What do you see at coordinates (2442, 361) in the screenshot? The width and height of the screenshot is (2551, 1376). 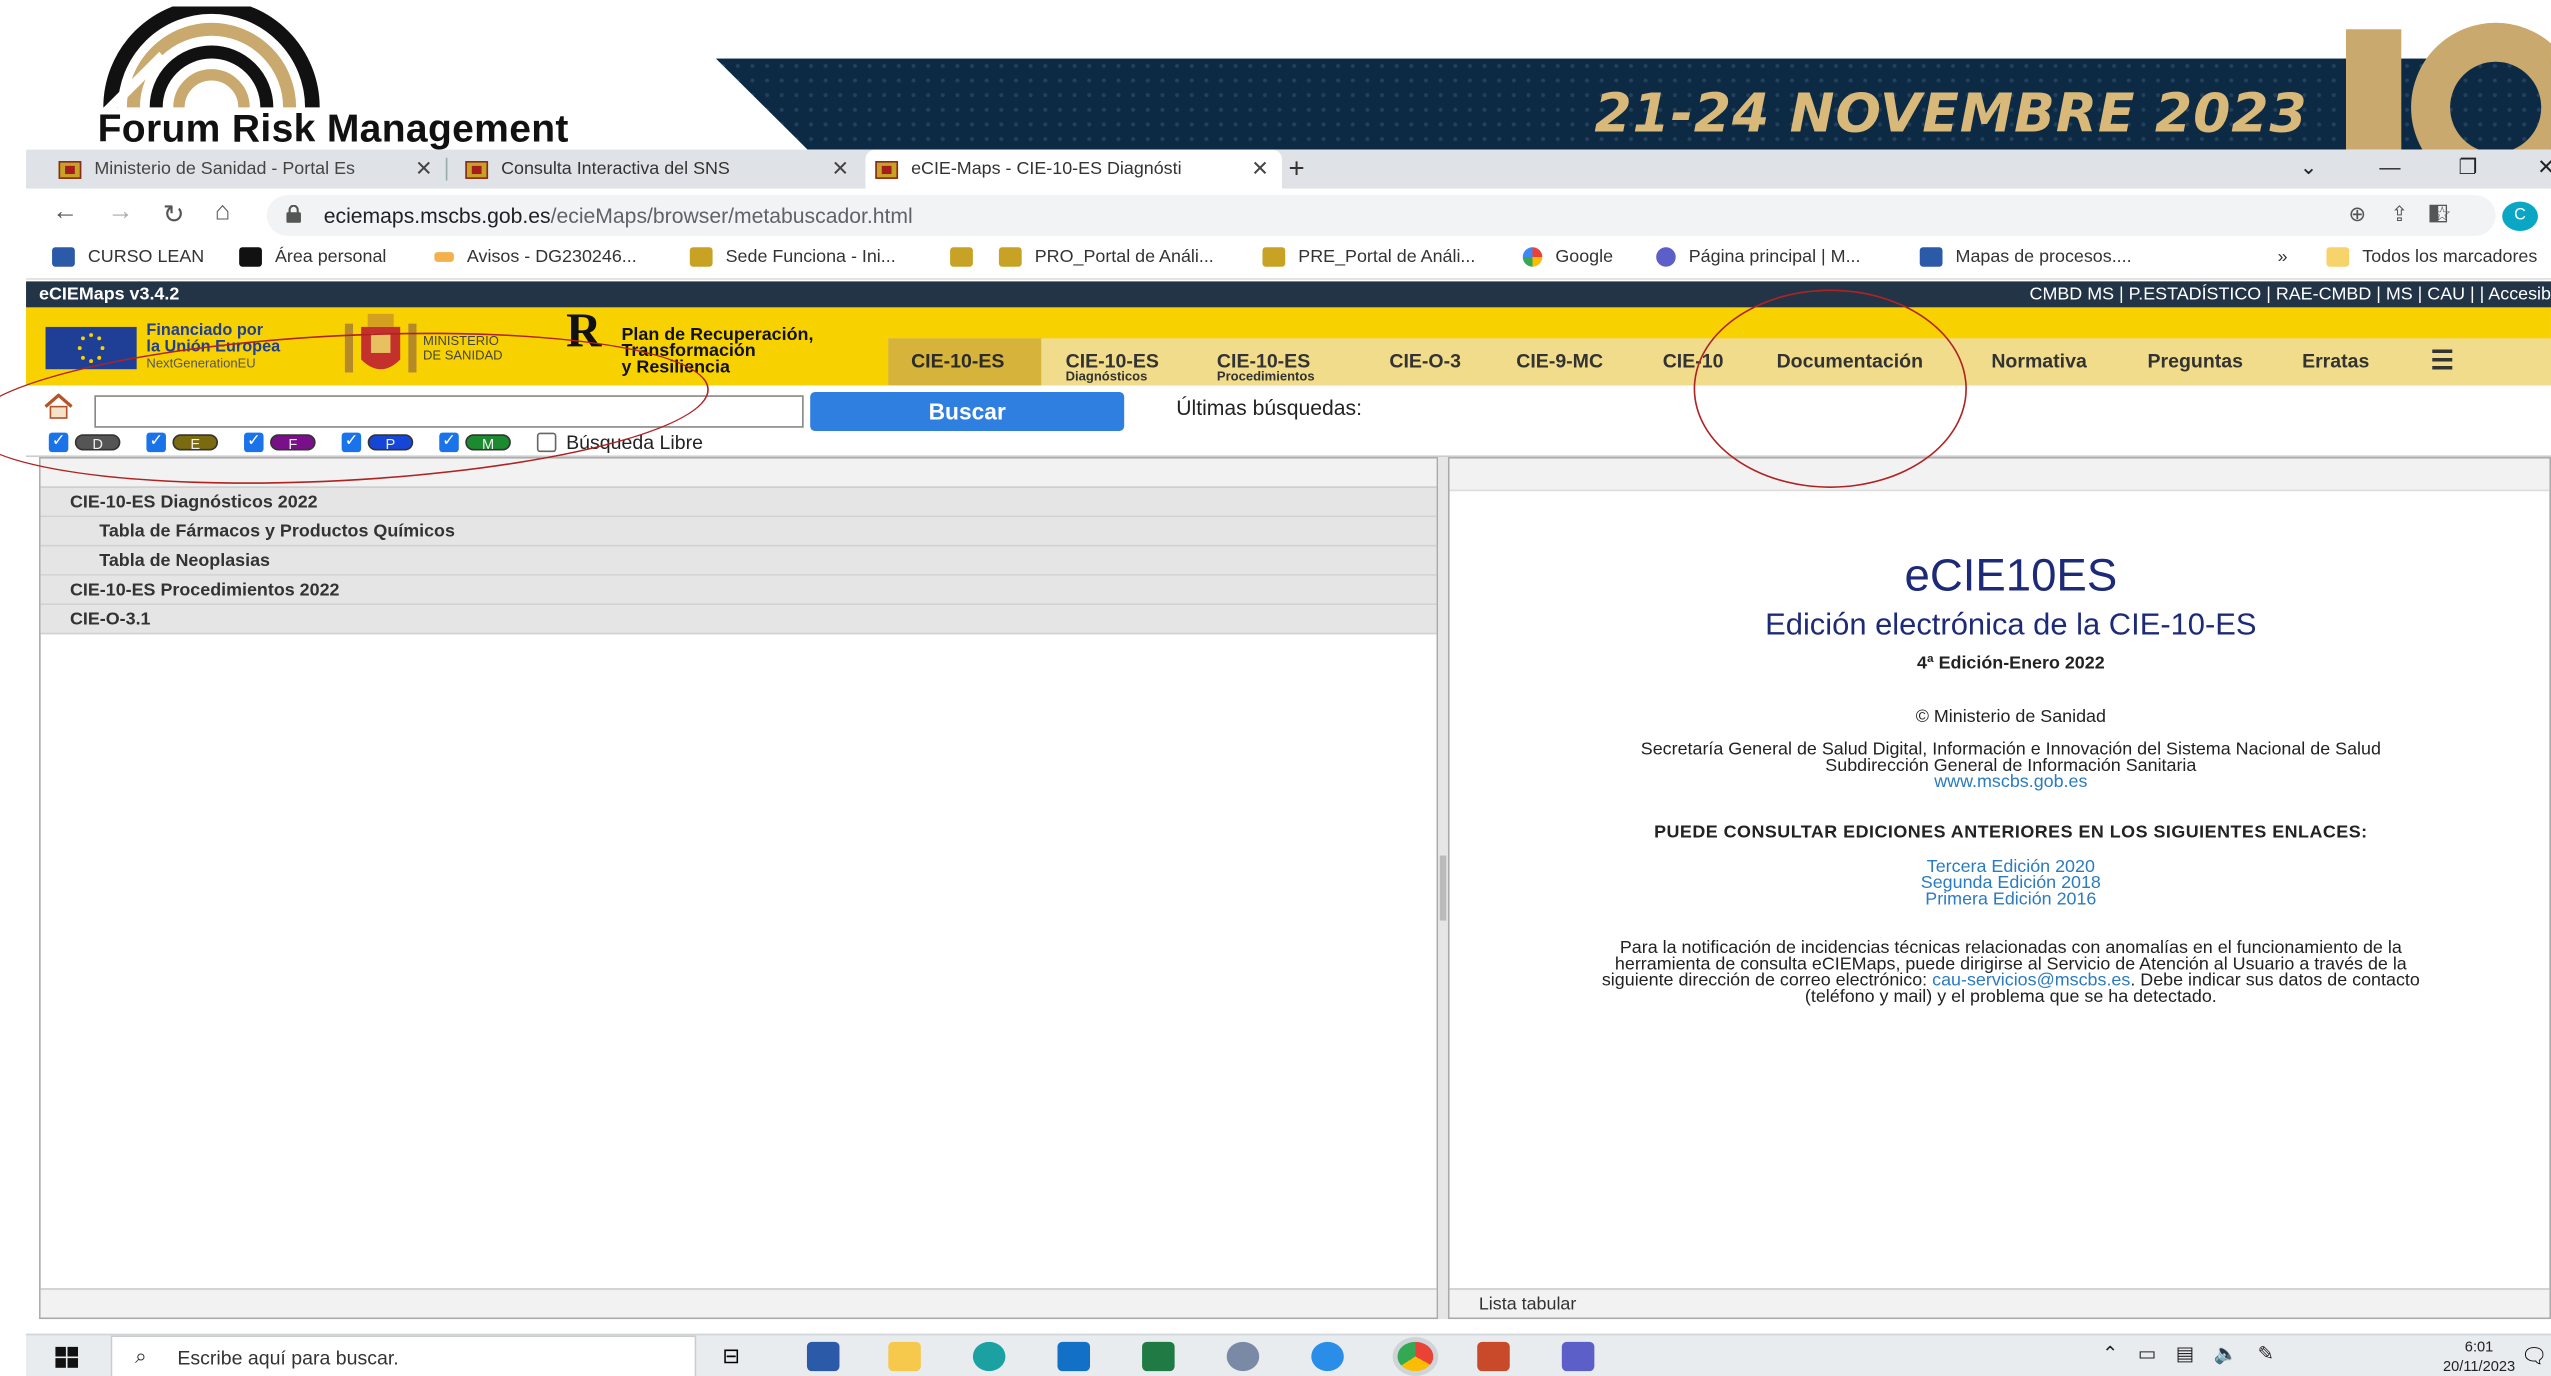 I see `hamburger-menu-icon: ☰` at bounding box center [2442, 361].